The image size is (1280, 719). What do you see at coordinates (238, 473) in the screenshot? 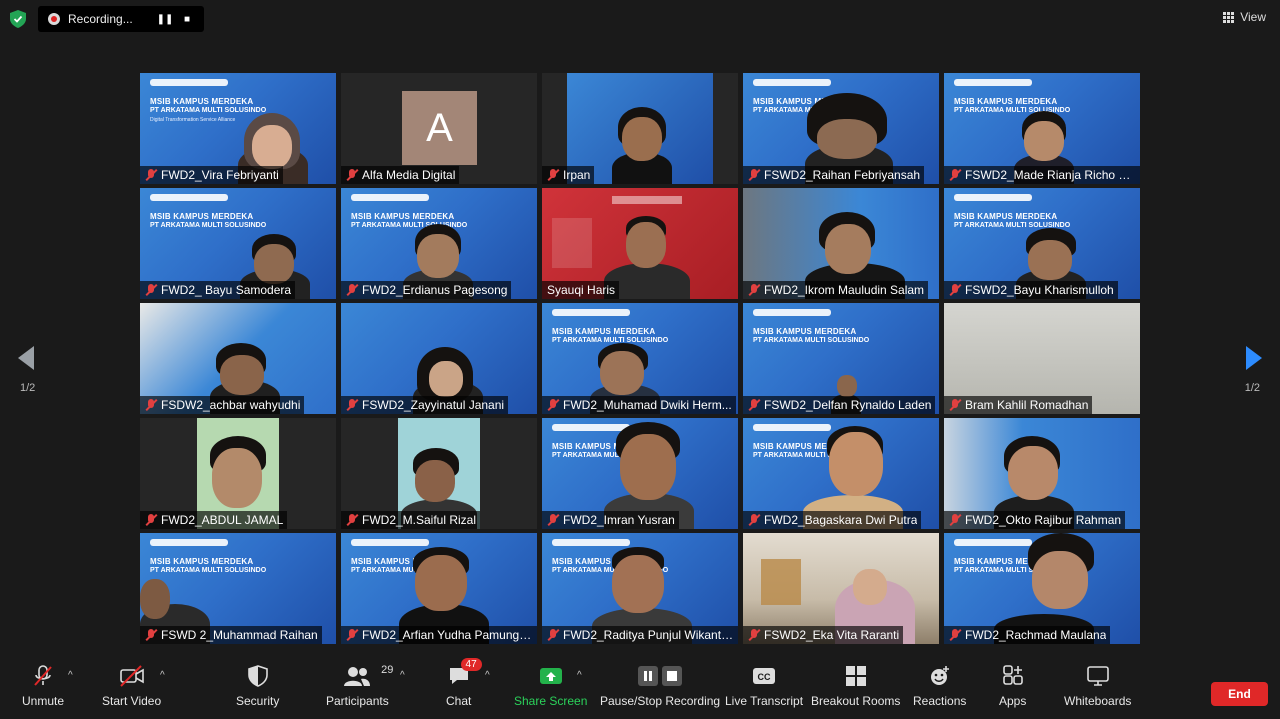
I see `participant-tile: FWD2_ABDUL JAMAL` at bounding box center [238, 473].